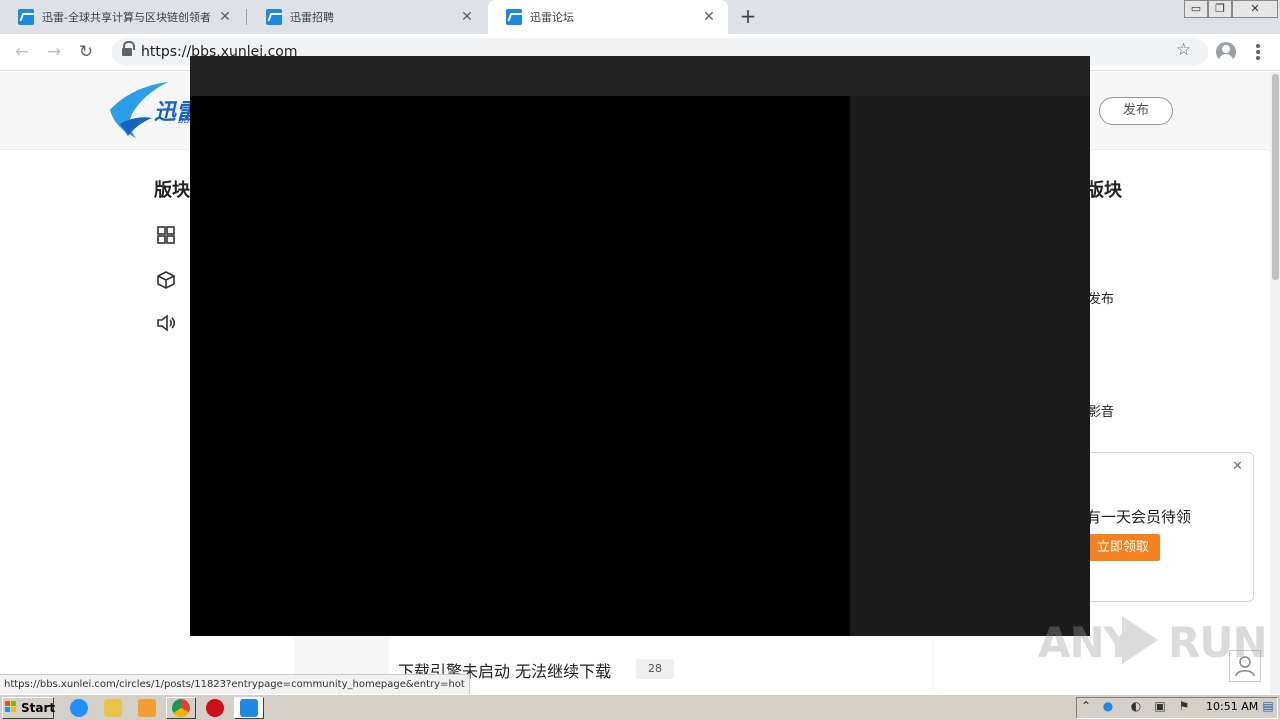 This screenshot has width=1280, height=720. What do you see at coordinates (1140, 640) in the screenshot?
I see `play-icon` at bounding box center [1140, 640].